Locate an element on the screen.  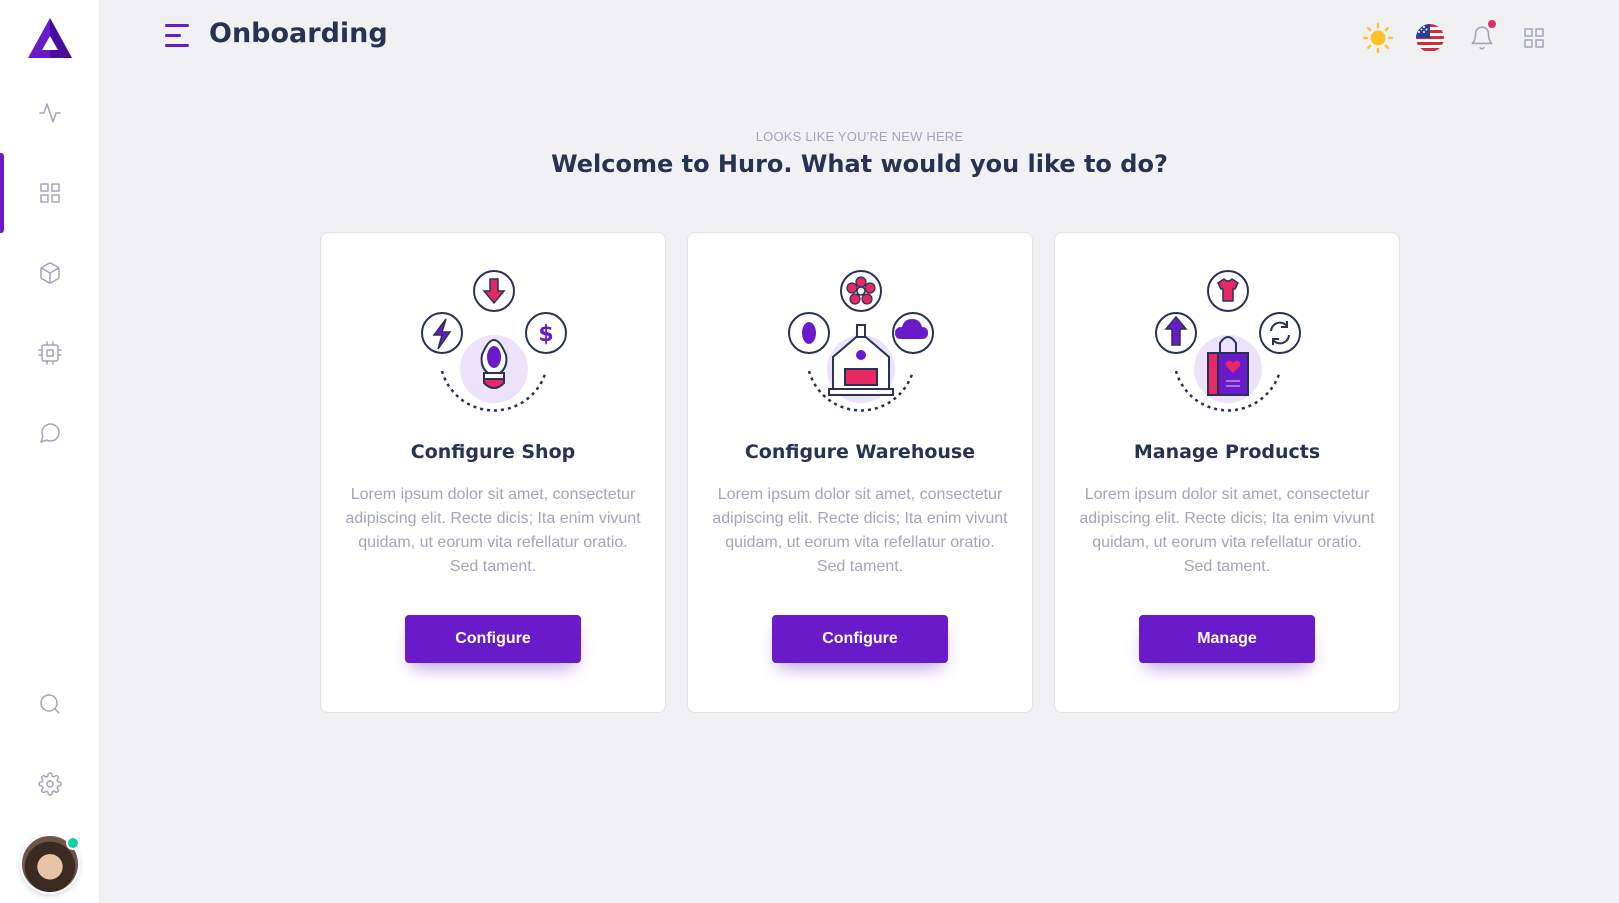
sidebar-search-button is located at coordinates (50, 704).